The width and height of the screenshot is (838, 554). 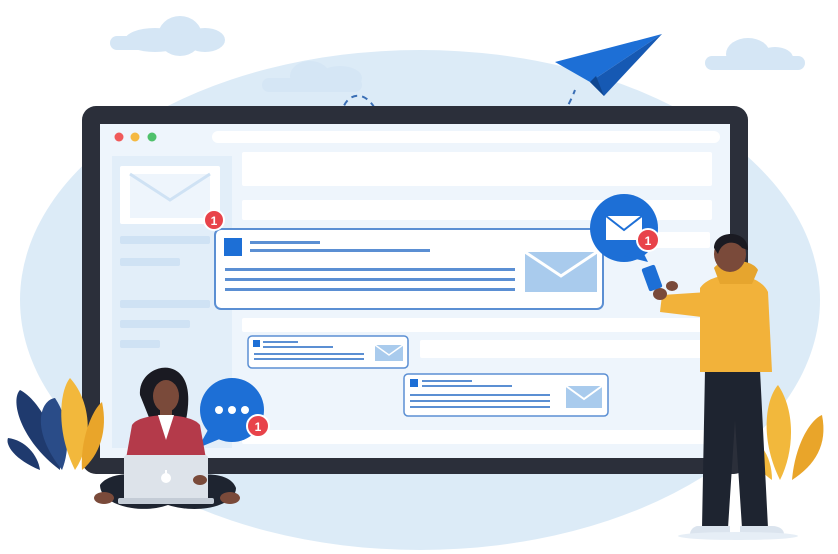 I want to click on window-close-dot, so click(x=119, y=137).